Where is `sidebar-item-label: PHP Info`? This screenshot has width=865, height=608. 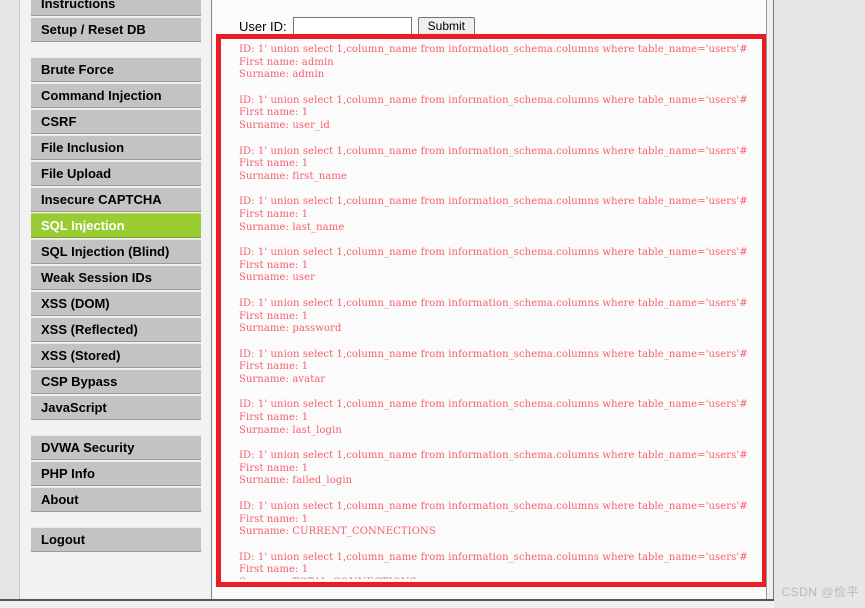 sidebar-item-label: PHP Info is located at coordinates (116, 473).